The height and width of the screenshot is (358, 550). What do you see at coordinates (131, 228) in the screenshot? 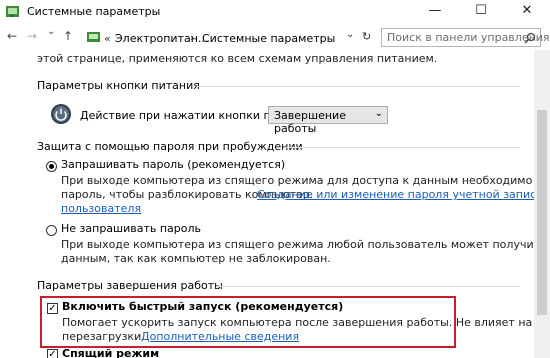
I see `no-password-label: Не запрашивать пароль` at bounding box center [131, 228].